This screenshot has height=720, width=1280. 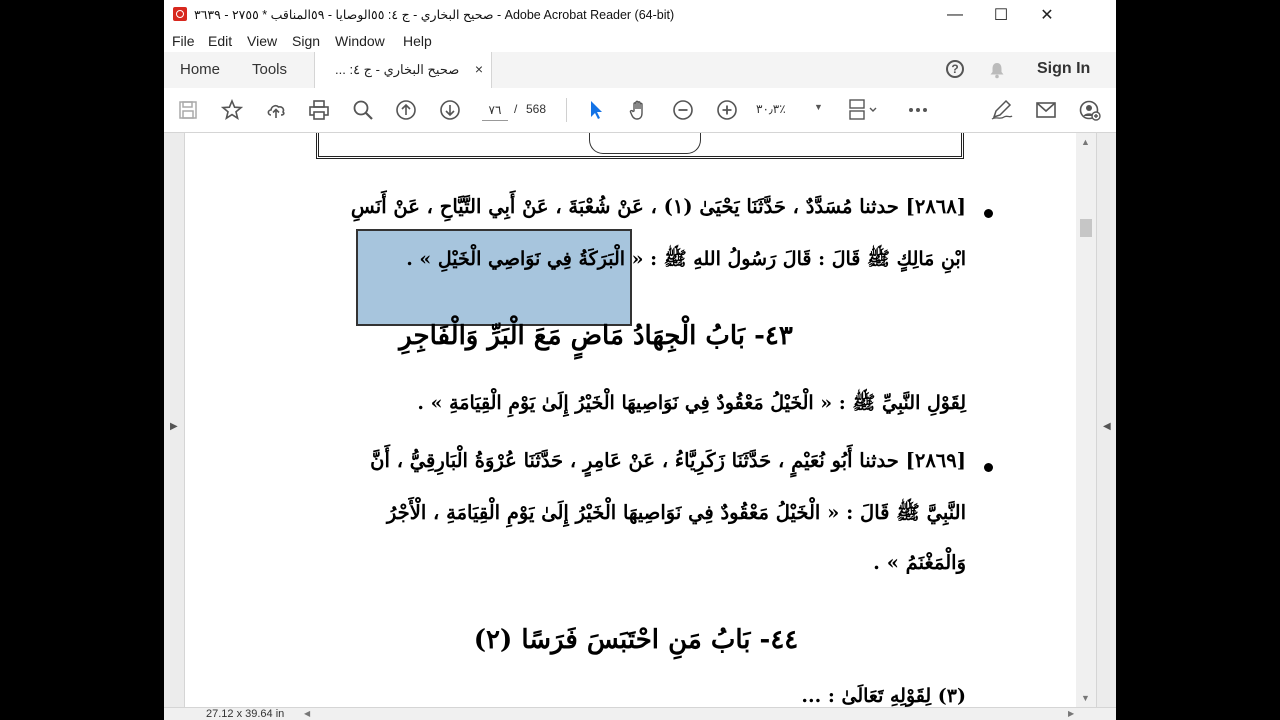 I want to click on highlight-annotation, so click(x=494, y=277).